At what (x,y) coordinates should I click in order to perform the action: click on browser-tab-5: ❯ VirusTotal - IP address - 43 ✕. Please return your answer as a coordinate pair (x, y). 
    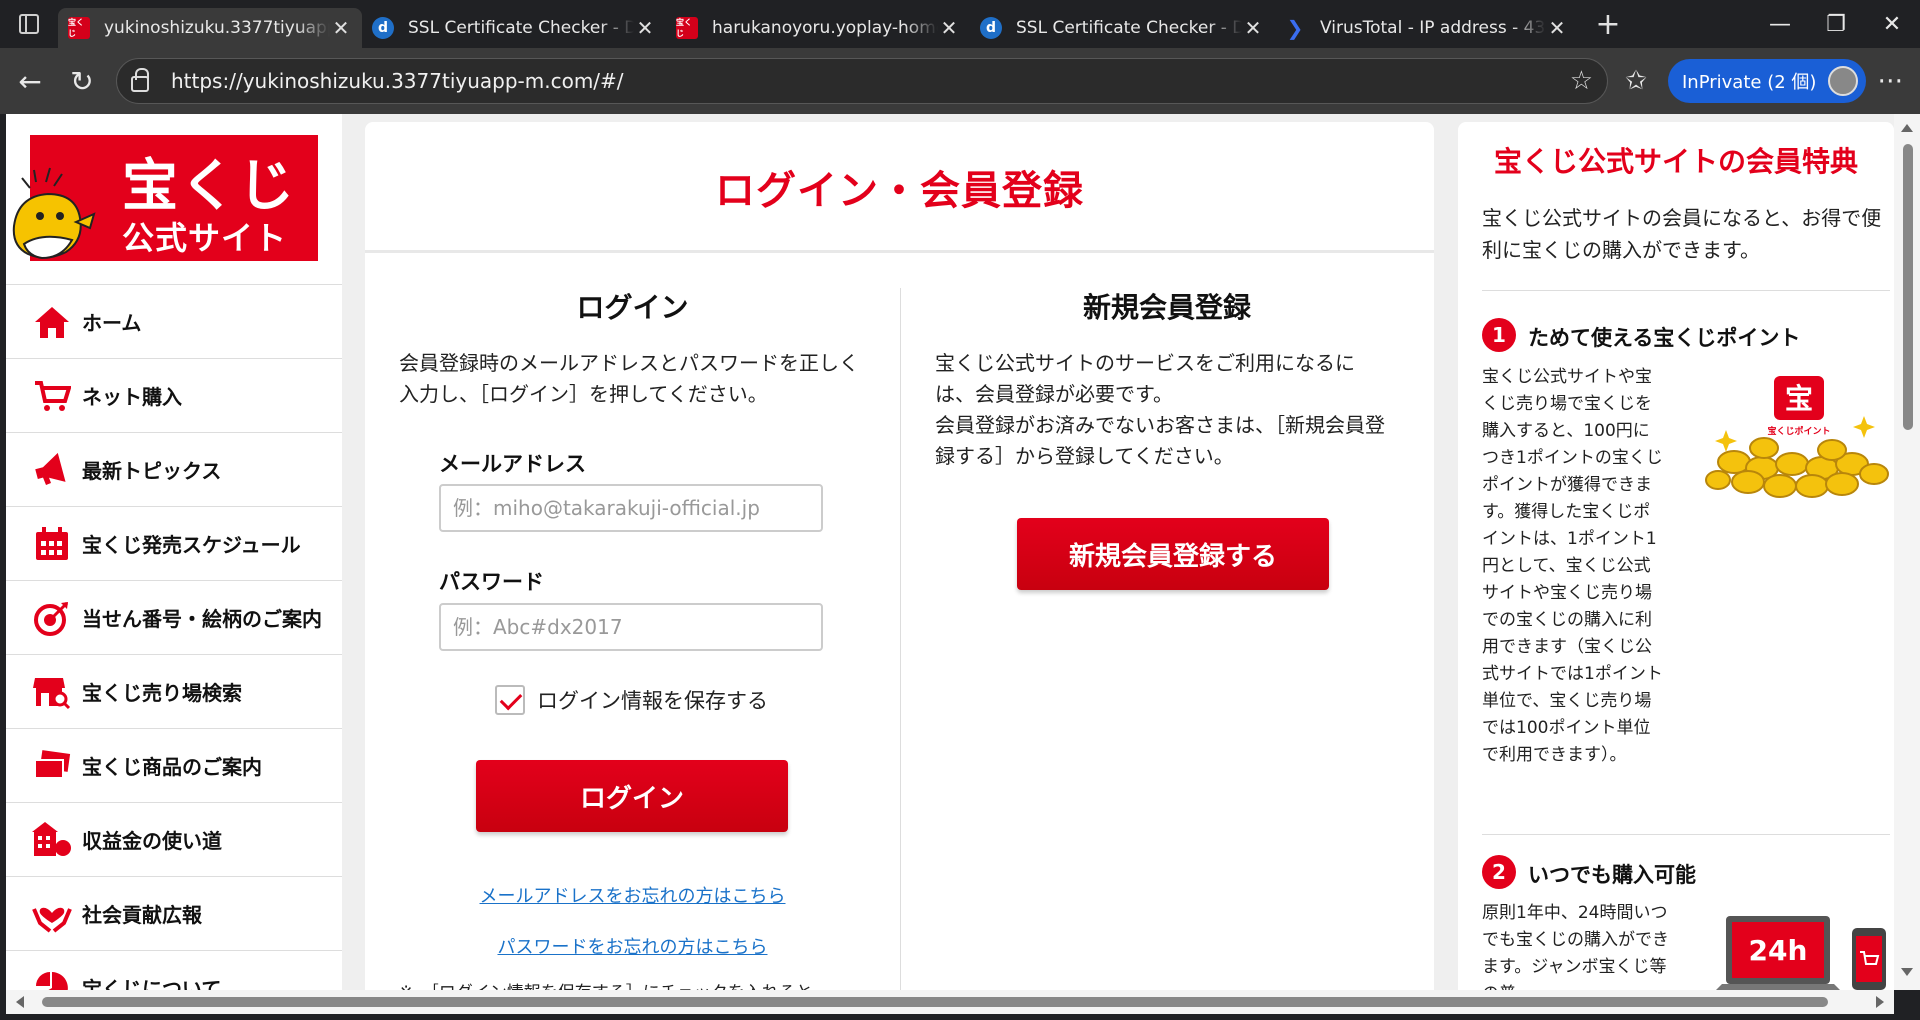
    Looking at the image, I should click on (1426, 28).